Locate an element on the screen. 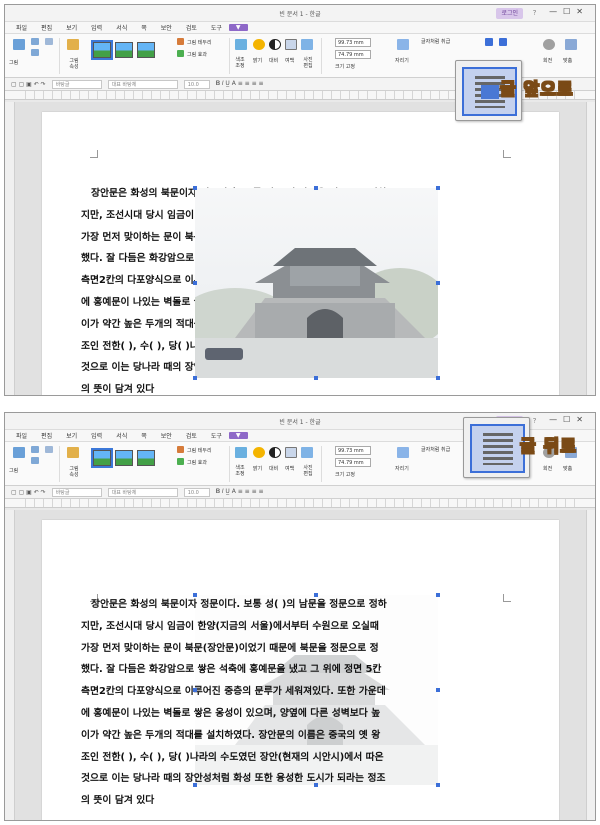  login-button: 로그인 is located at coordinates (509, 13).